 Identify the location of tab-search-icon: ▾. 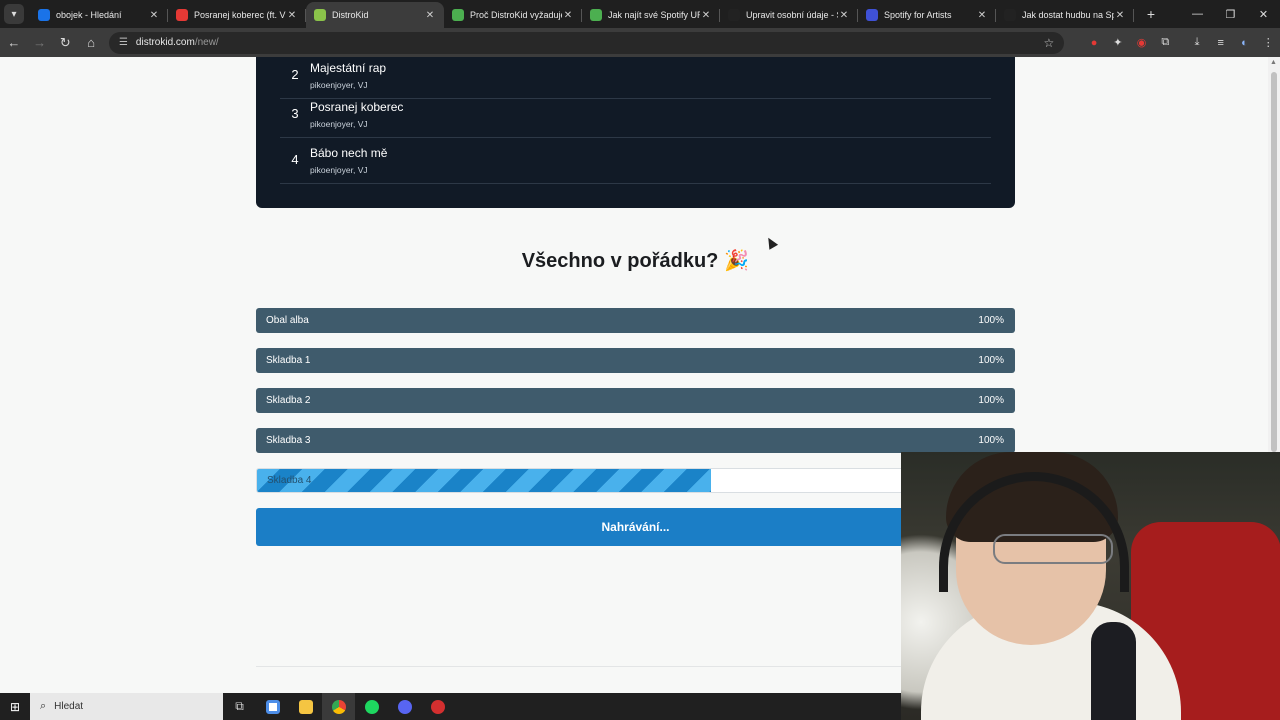
(14, 14).